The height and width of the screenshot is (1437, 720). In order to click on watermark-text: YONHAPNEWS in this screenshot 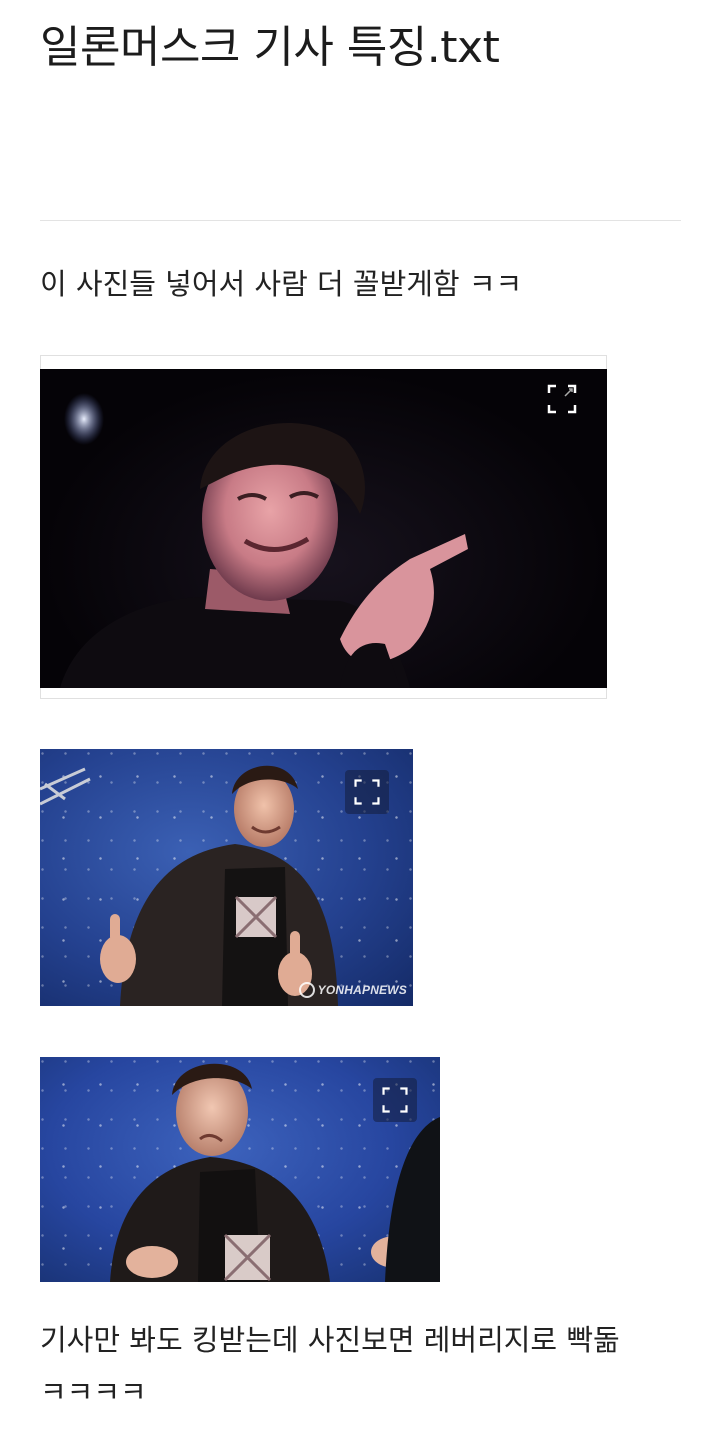, I will do `click(362, 990)`.